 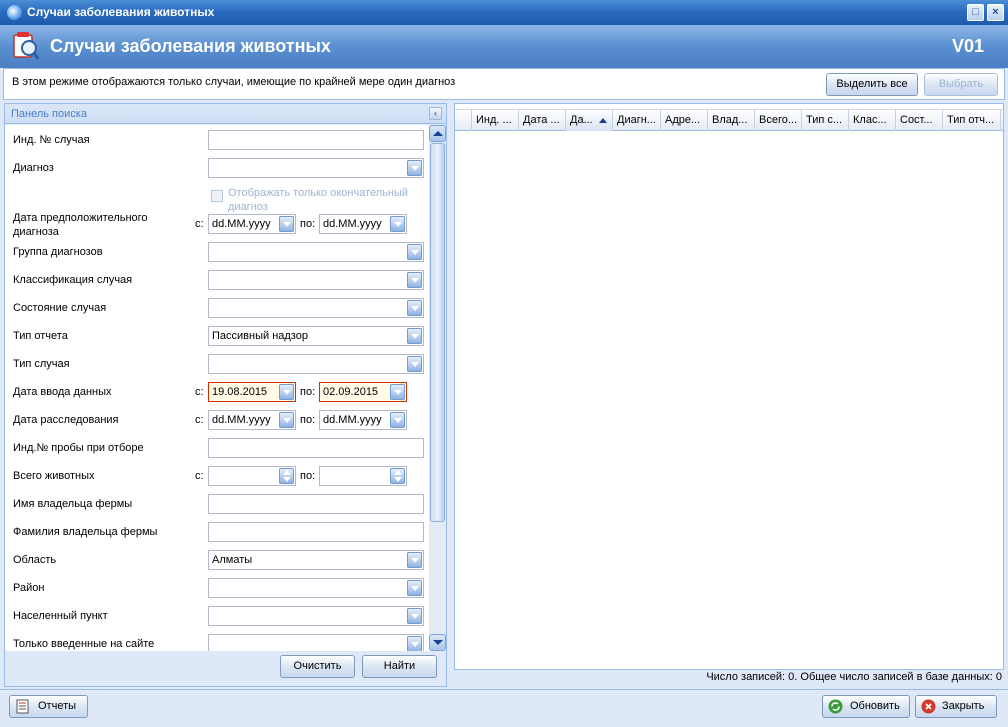 I want to click on find-button: Найти, so click(x=399, y=666).